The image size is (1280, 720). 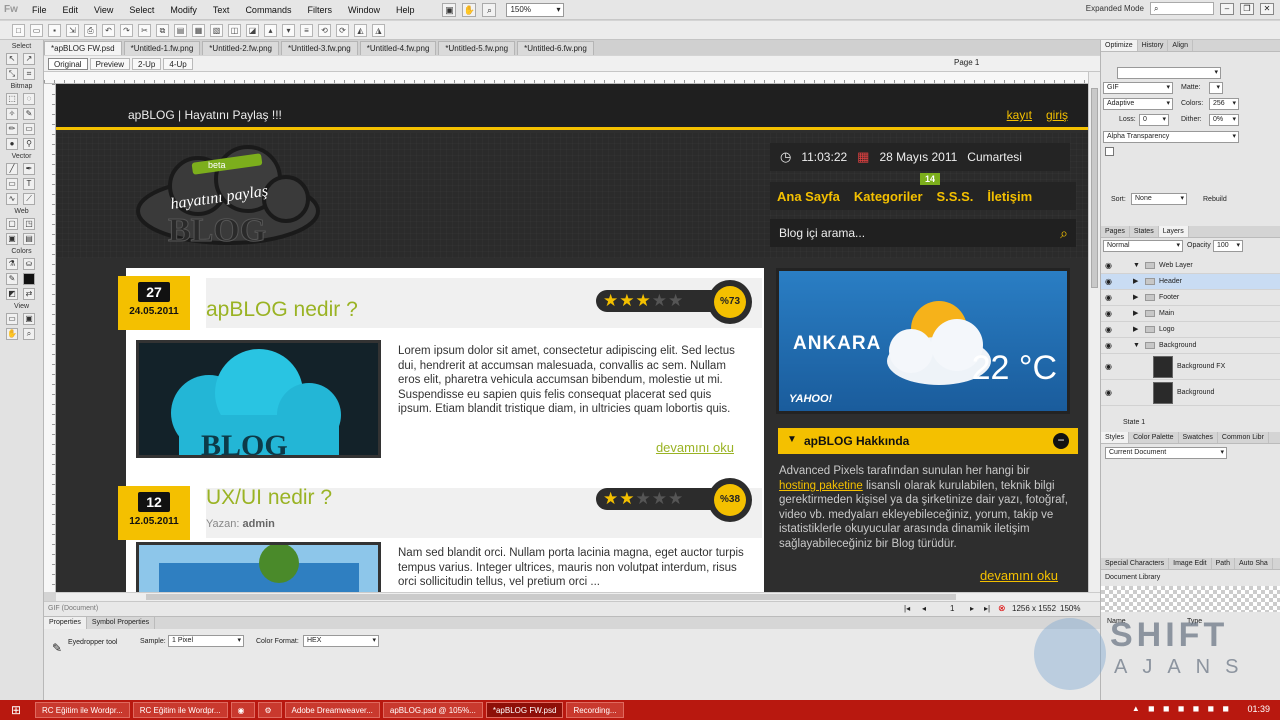 I want to click on tab-states: States, so click(x=1144, y=231).